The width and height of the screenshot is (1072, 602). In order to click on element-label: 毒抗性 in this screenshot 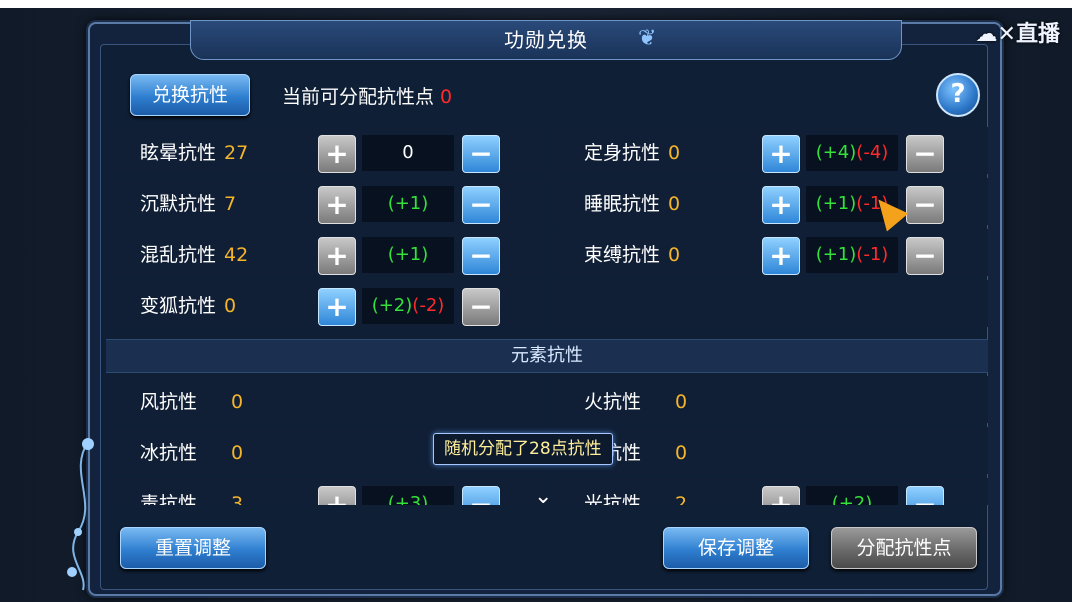, I will do `click(169, 499)`.